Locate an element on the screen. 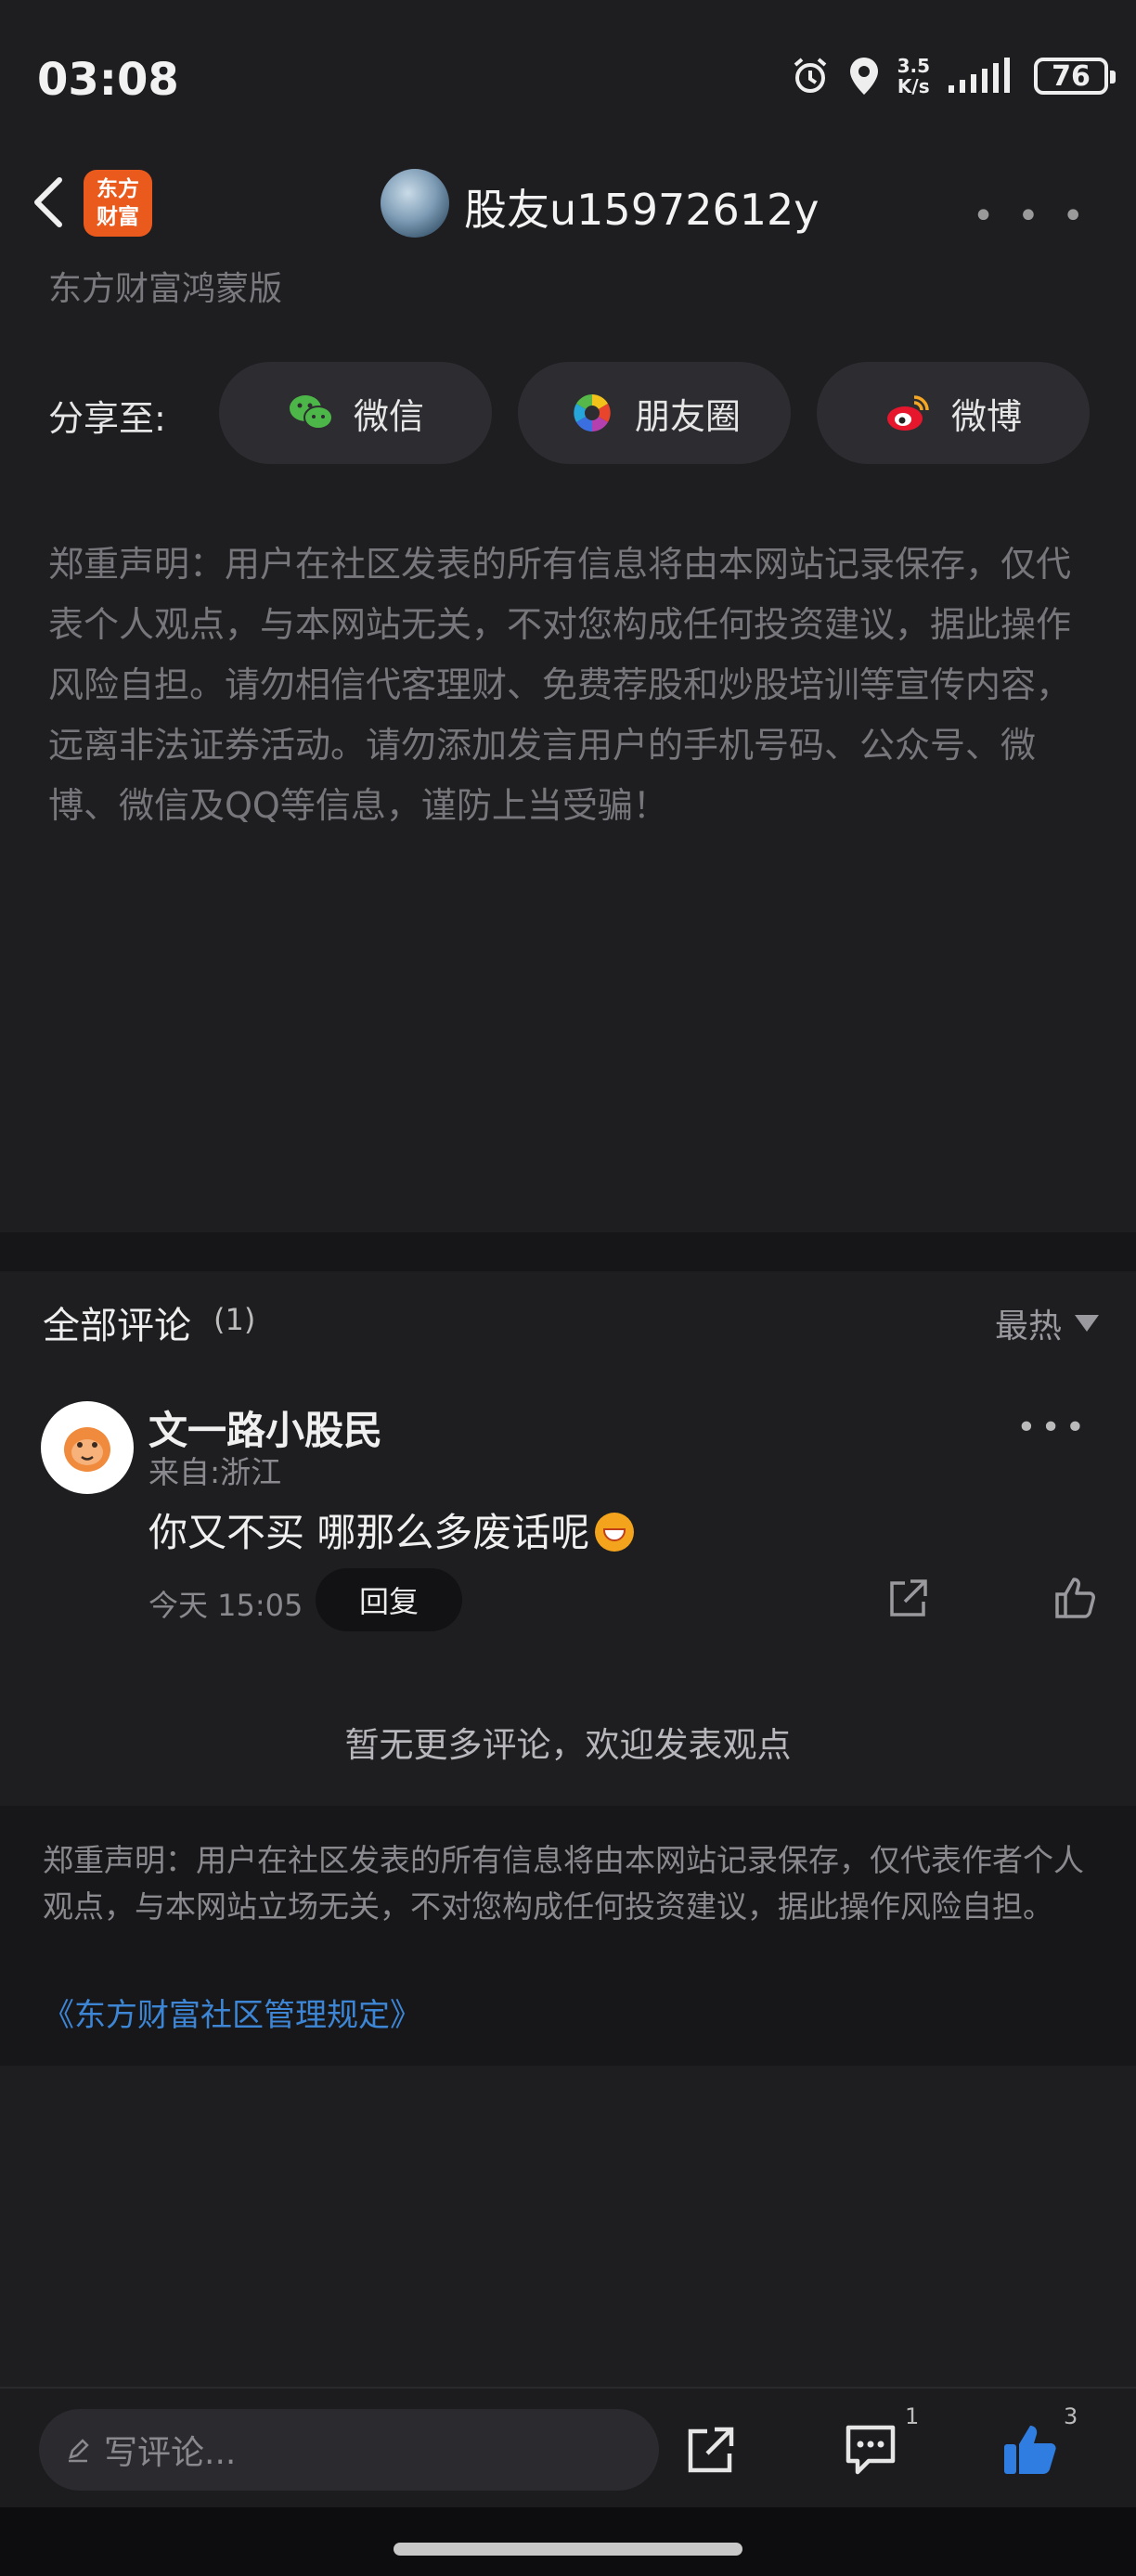 The width and height of the screenshot is (1136, 2576). location-icon is located at coordinates (863, 76).